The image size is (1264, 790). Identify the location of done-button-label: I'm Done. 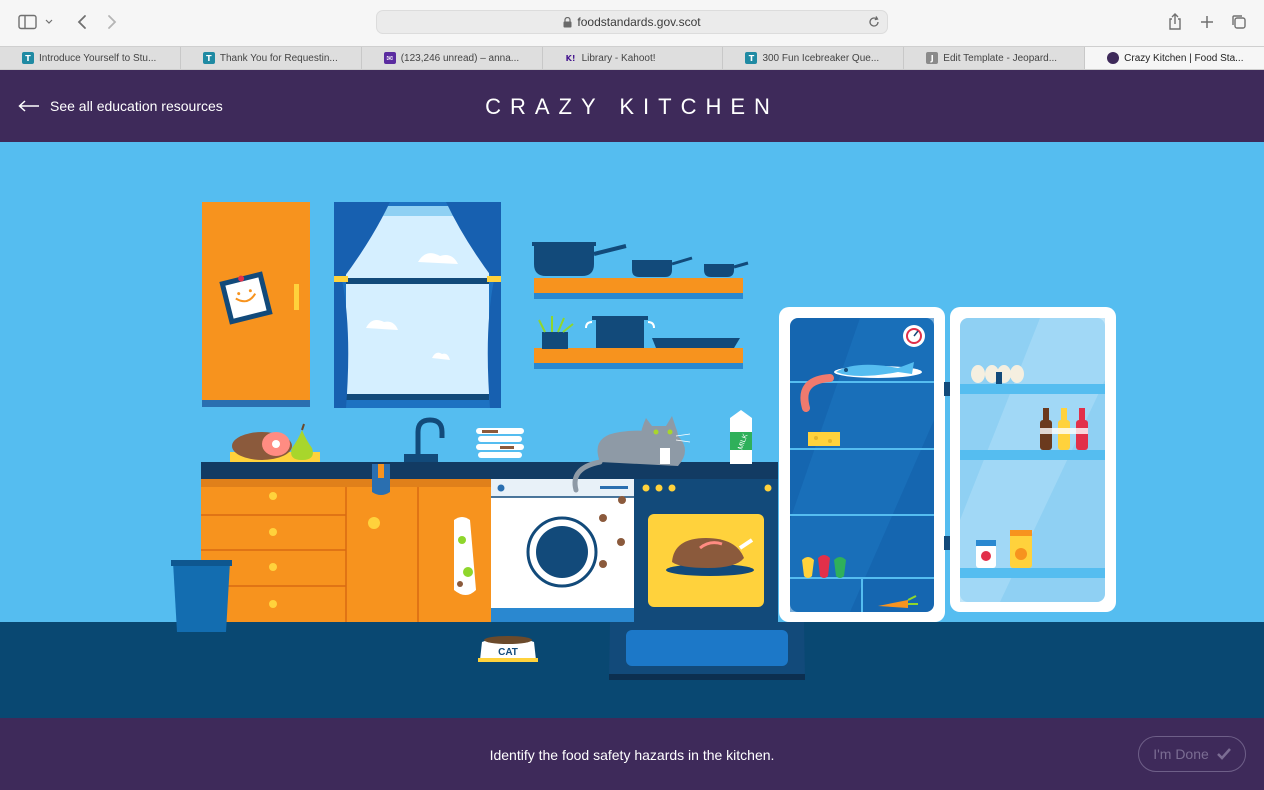
(1181, 754).